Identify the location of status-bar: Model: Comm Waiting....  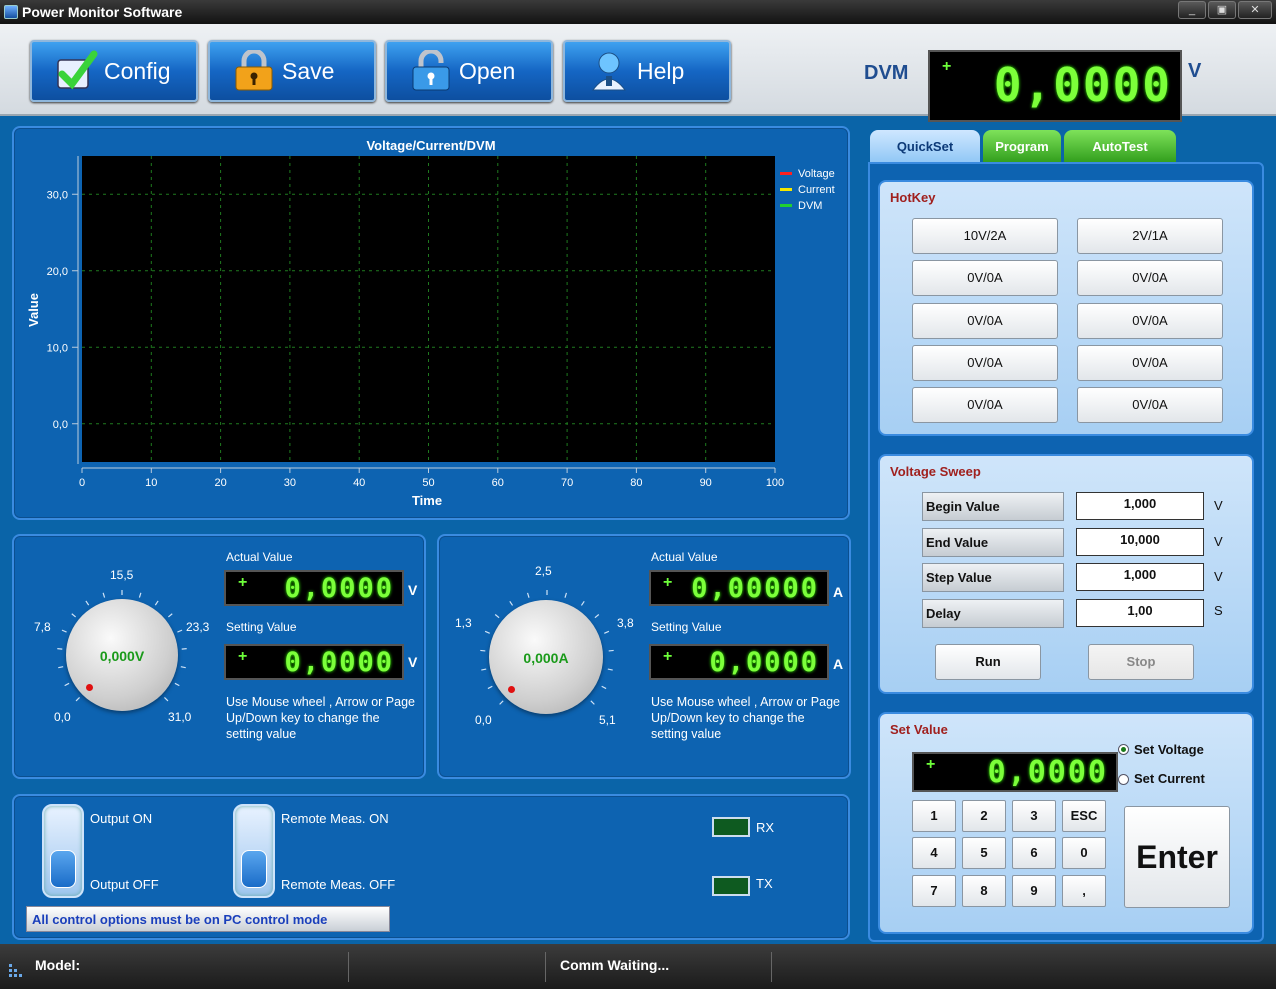
(638, 966).